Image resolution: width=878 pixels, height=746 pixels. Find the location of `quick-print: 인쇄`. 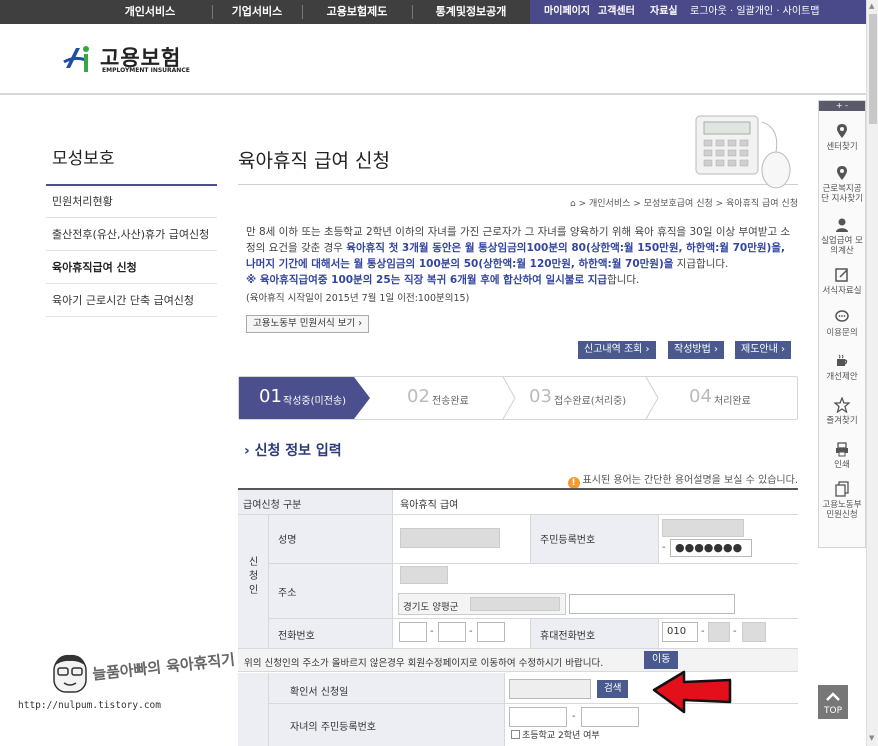

quick-print: 인쇄 is located at coordinates (842, 455).